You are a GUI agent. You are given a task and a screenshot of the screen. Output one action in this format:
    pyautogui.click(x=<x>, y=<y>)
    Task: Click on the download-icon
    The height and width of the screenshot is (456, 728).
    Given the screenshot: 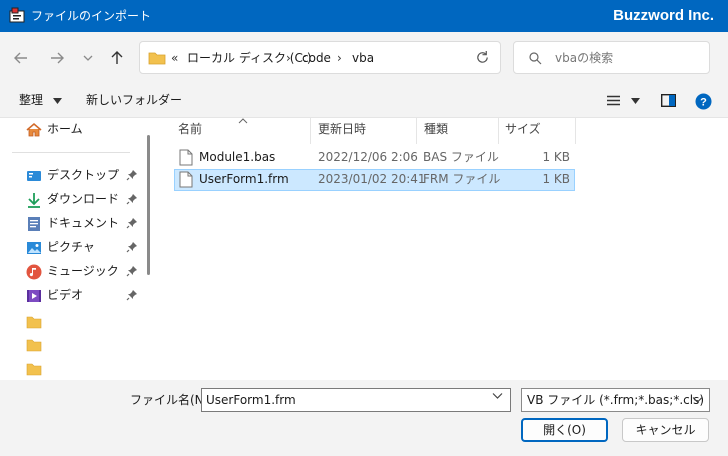 What is the action you would take?
    pyautogui.click(x=34, y=200)
    